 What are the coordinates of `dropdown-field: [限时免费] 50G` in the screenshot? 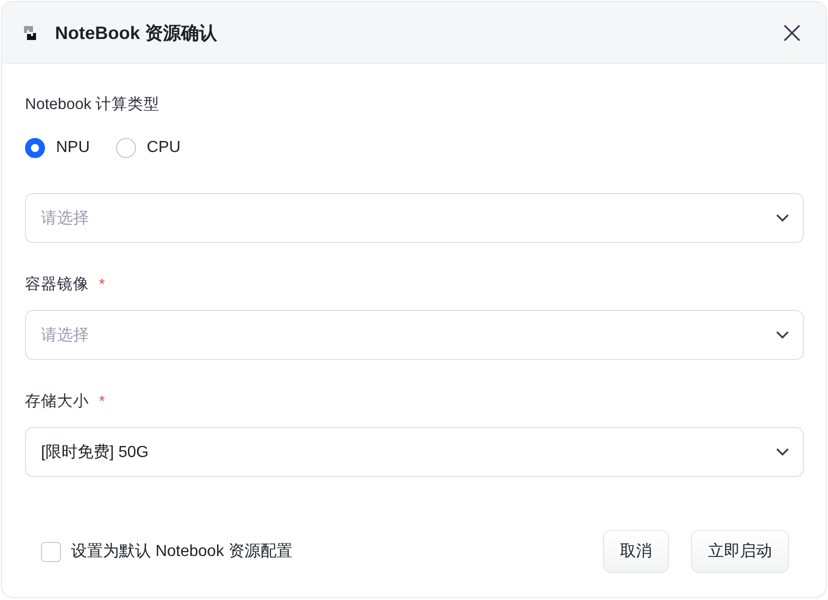 It's located at (414, 452).